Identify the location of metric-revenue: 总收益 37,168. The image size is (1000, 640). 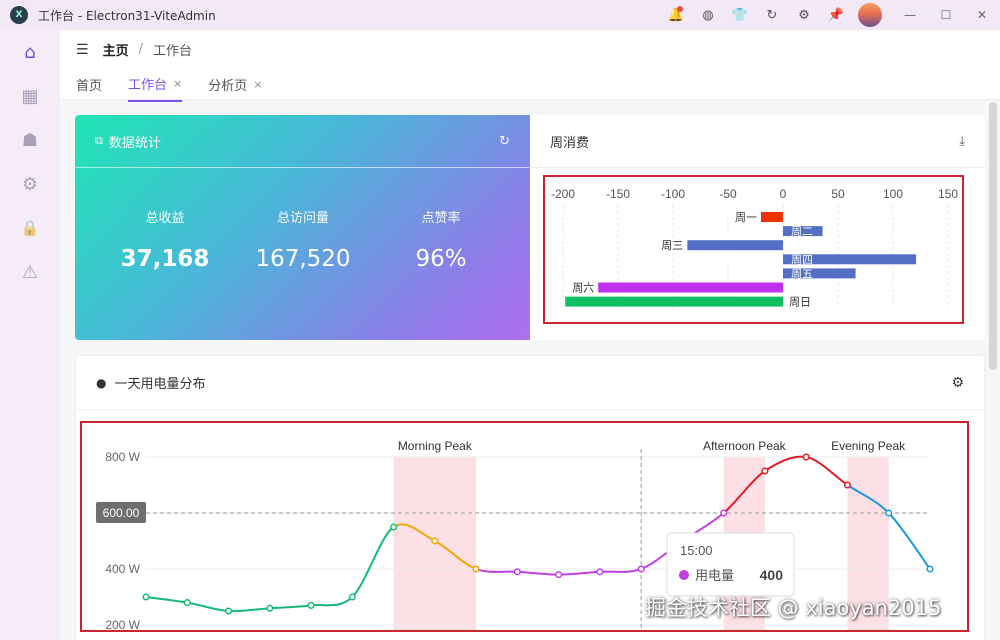
(165, 239).